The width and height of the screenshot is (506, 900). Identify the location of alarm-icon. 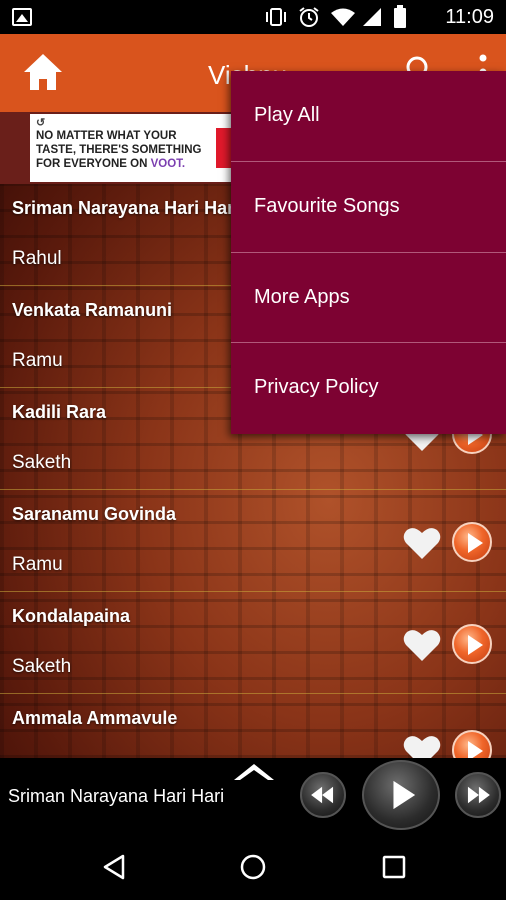
(309, 17).